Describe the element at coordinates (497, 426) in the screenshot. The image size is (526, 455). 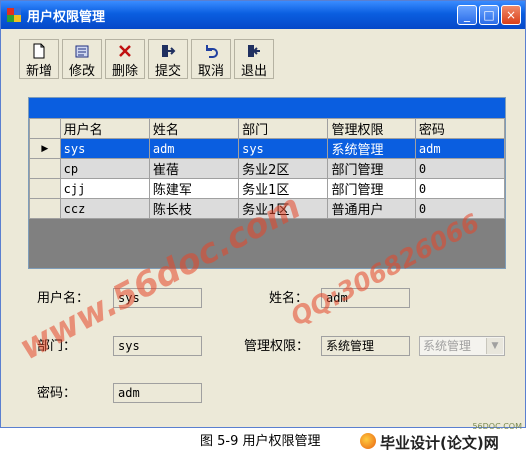
I see `brand-domain: 56DOC.COM` at that location.